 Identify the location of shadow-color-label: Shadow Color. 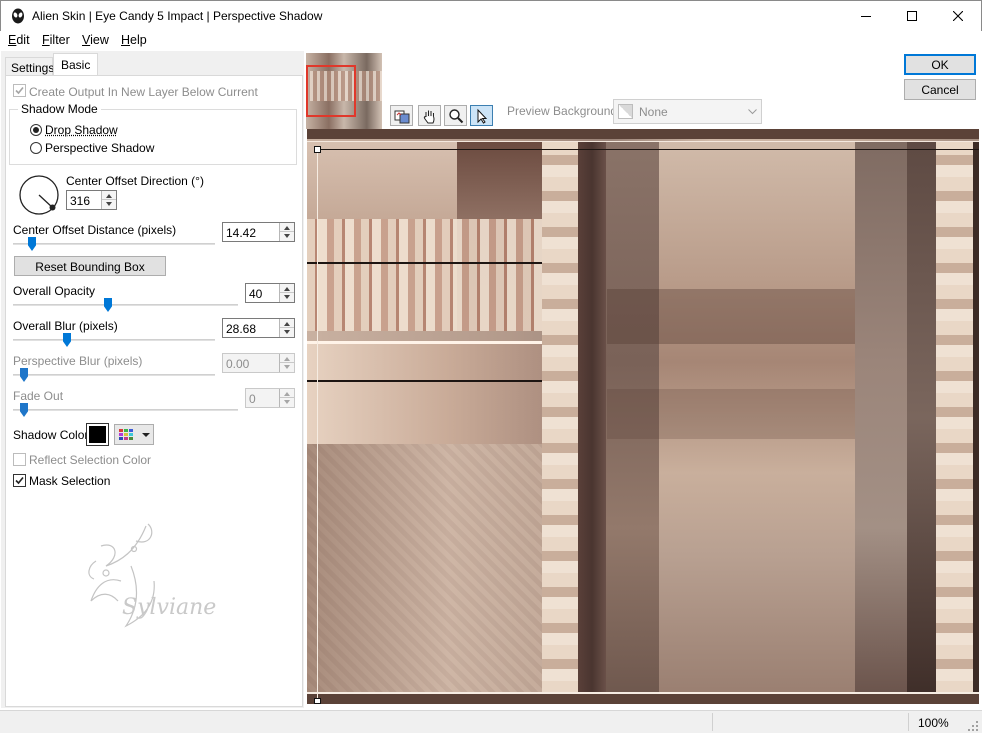
(51, 435).